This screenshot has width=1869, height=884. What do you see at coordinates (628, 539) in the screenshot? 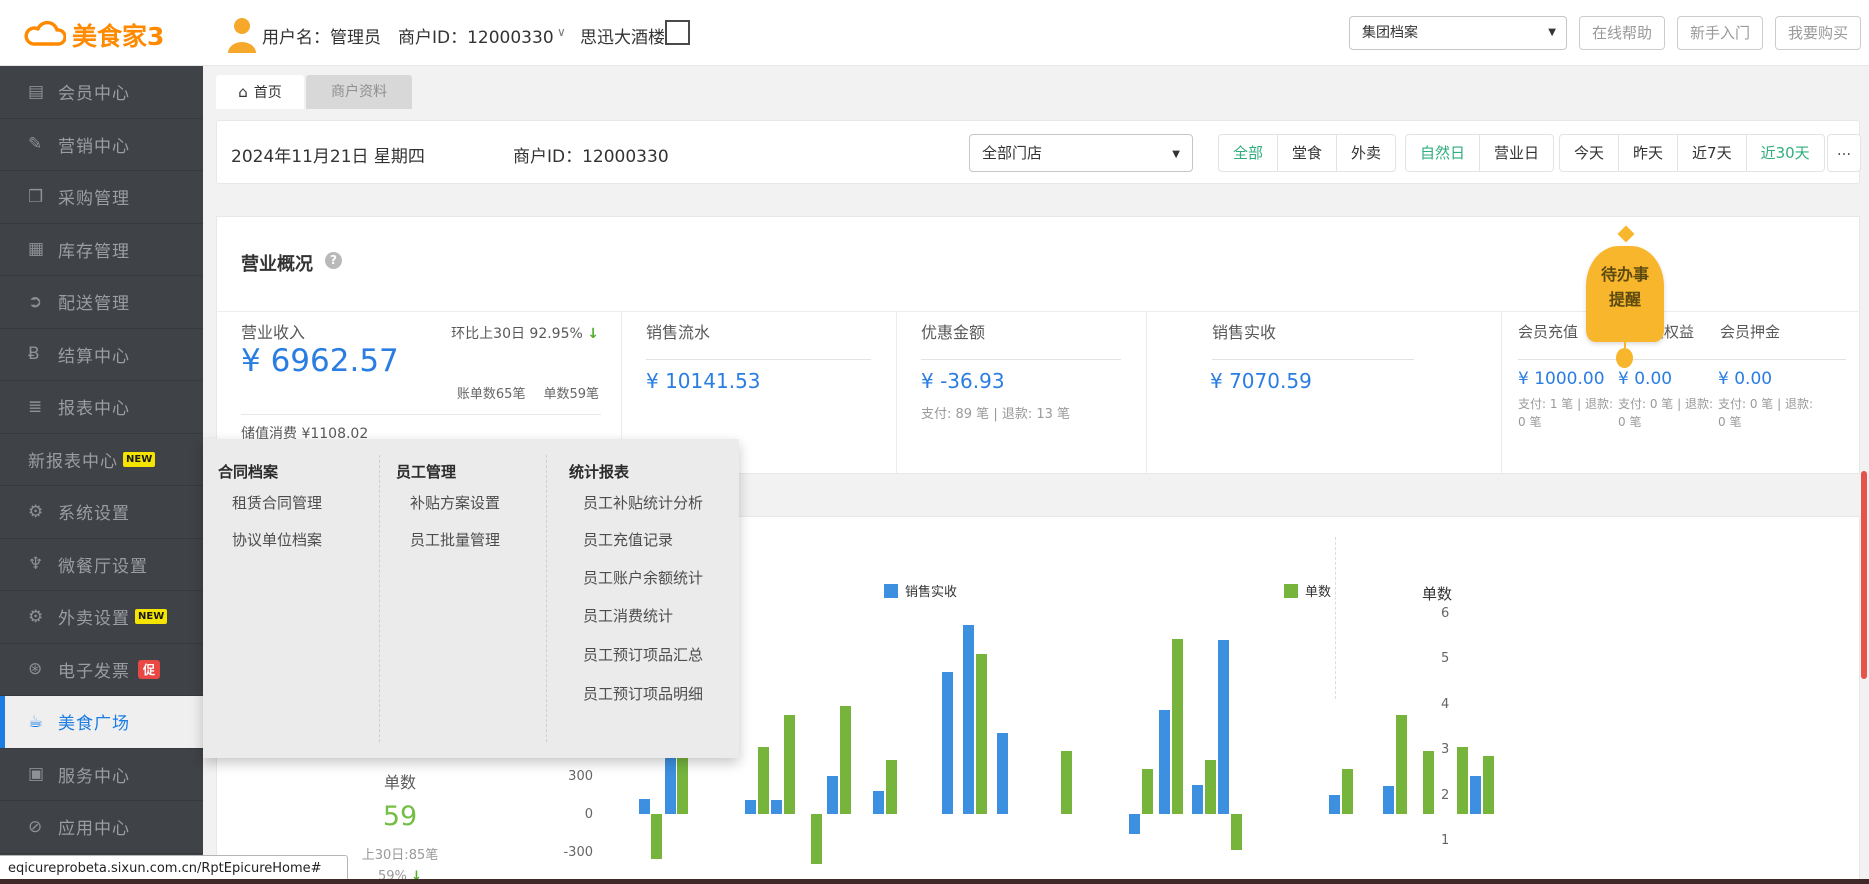
I see `menu-item-2-1: 员工充值记录` at bounding box center [628, 539].